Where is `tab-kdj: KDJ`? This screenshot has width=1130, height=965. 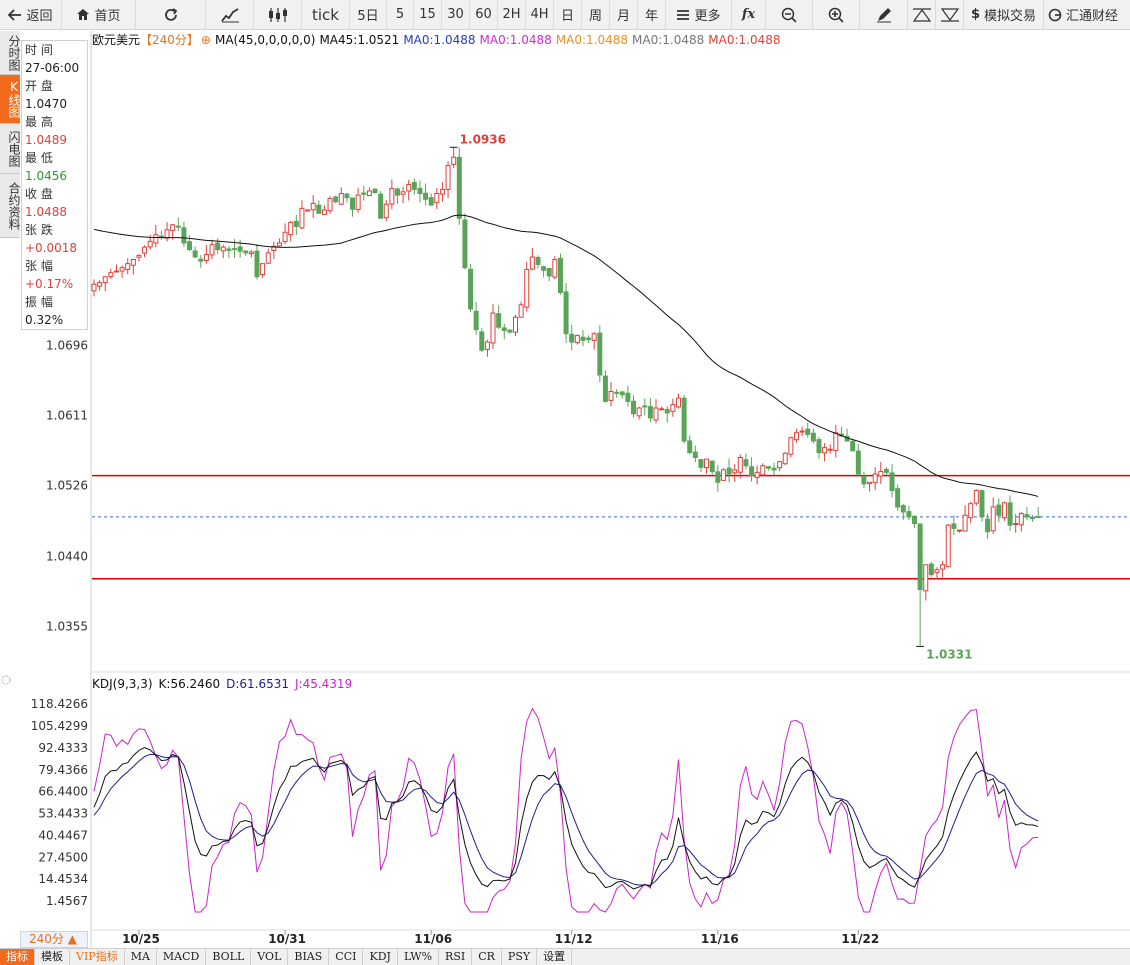 tab-kdj: KDJ is located at coordinates (380, 957).